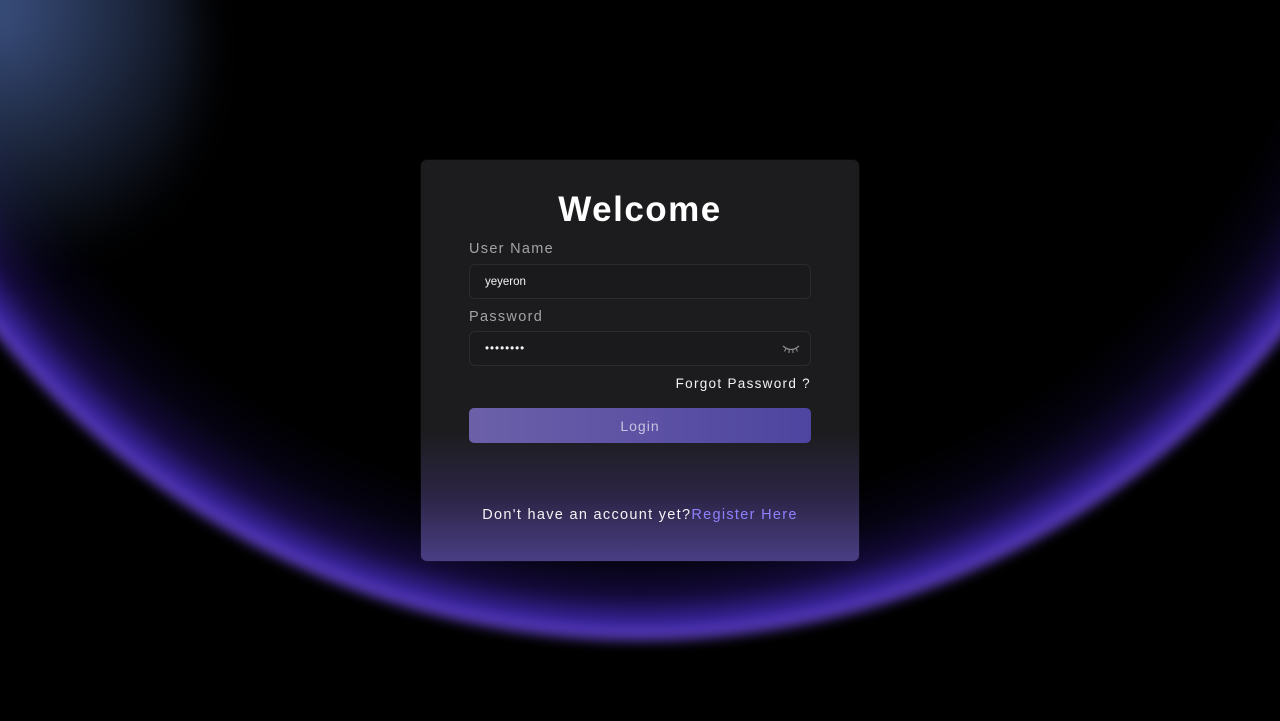 This screenshot has height=721, width=1280. I want to click on register-prompt-text: Don't have an account yet?, so click(587, 515).